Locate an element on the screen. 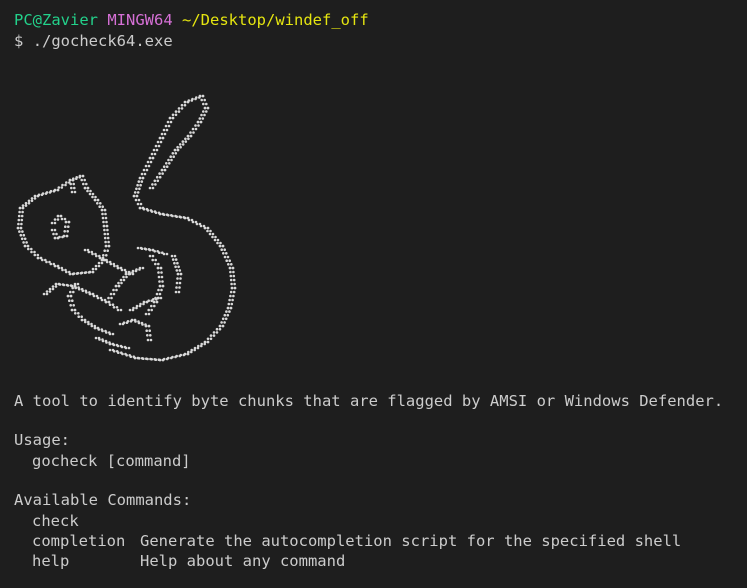 This screenshot has height=588, width=747. command-name: check is located at coordinates (55, 521).